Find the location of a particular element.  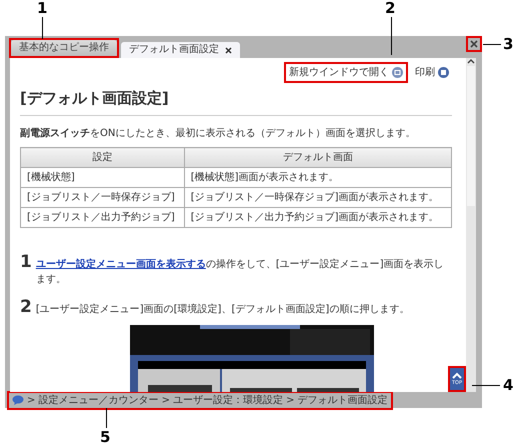

print-button: 印刷 is located at coordinates (432, 72).